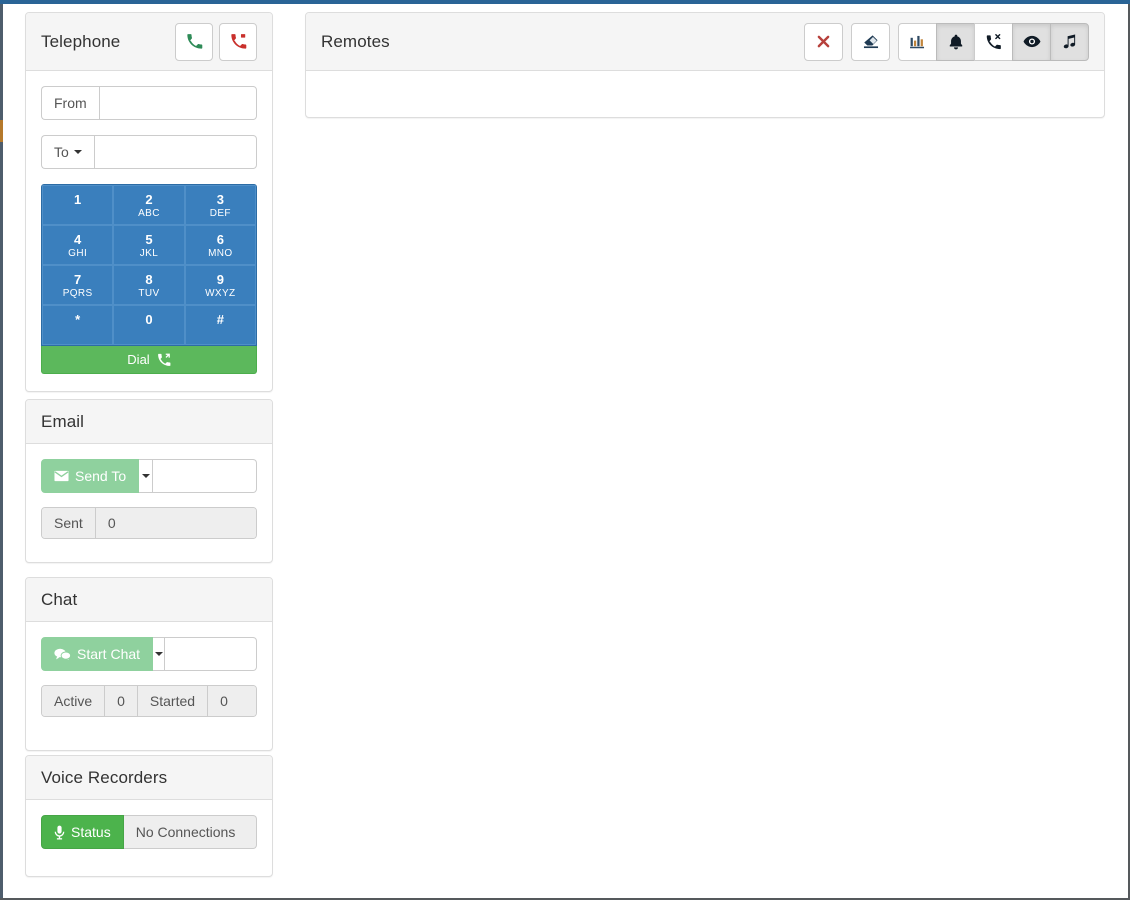 This screenshot has height=900, width=1130. I want to click on dialpad-key-digit: 3, so click(220, 199).